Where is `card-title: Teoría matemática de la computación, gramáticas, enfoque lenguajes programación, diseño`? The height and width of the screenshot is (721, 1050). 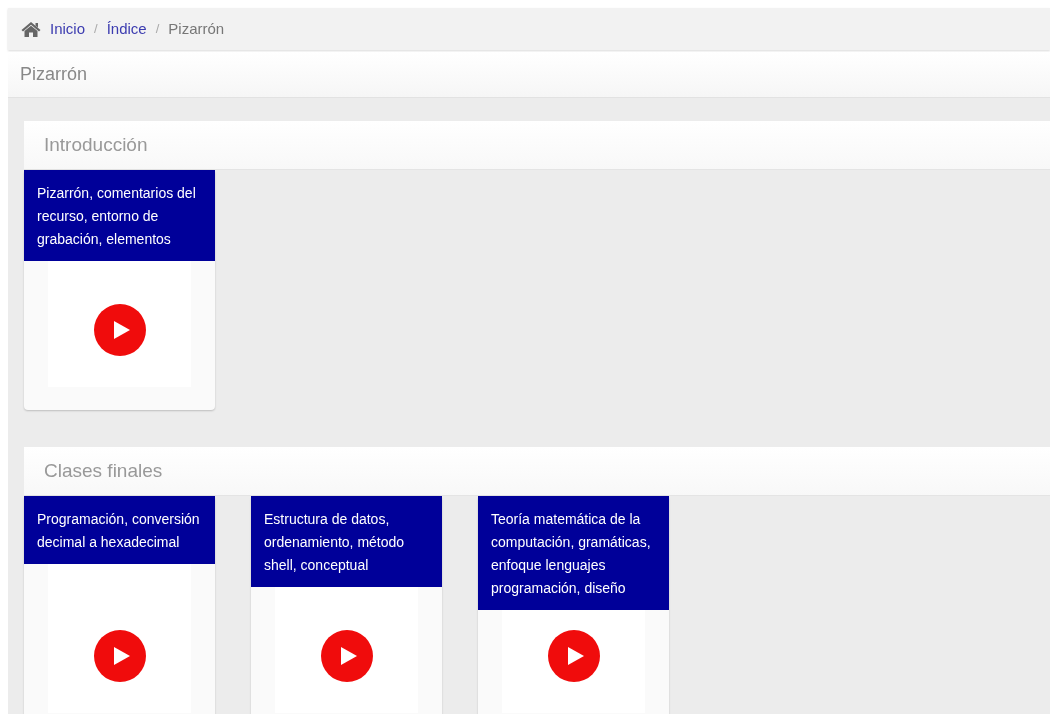 card-title: Teoría matemática de la computación, gramáticas, enfoque lenguajes programación, diseño is located at coordinates (573, 553).